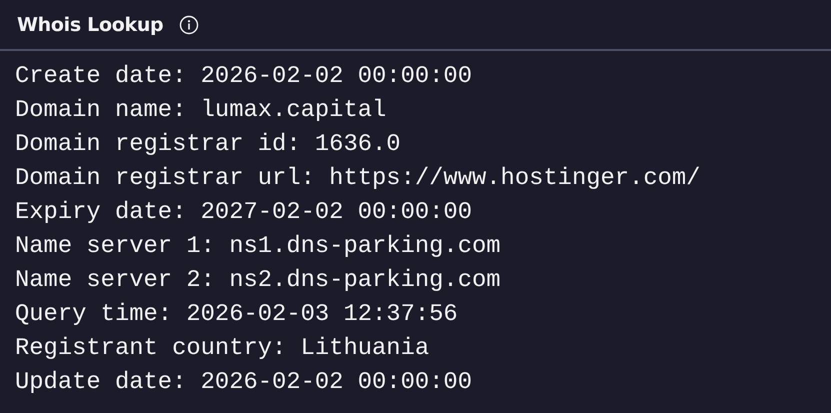 Image resolution: width=831 pixels, height=413 pixels. Describe the element at coordinates (201, 111) in the screenshot. I see `whois-record-line: Domain name: lumax.capital` at that location.